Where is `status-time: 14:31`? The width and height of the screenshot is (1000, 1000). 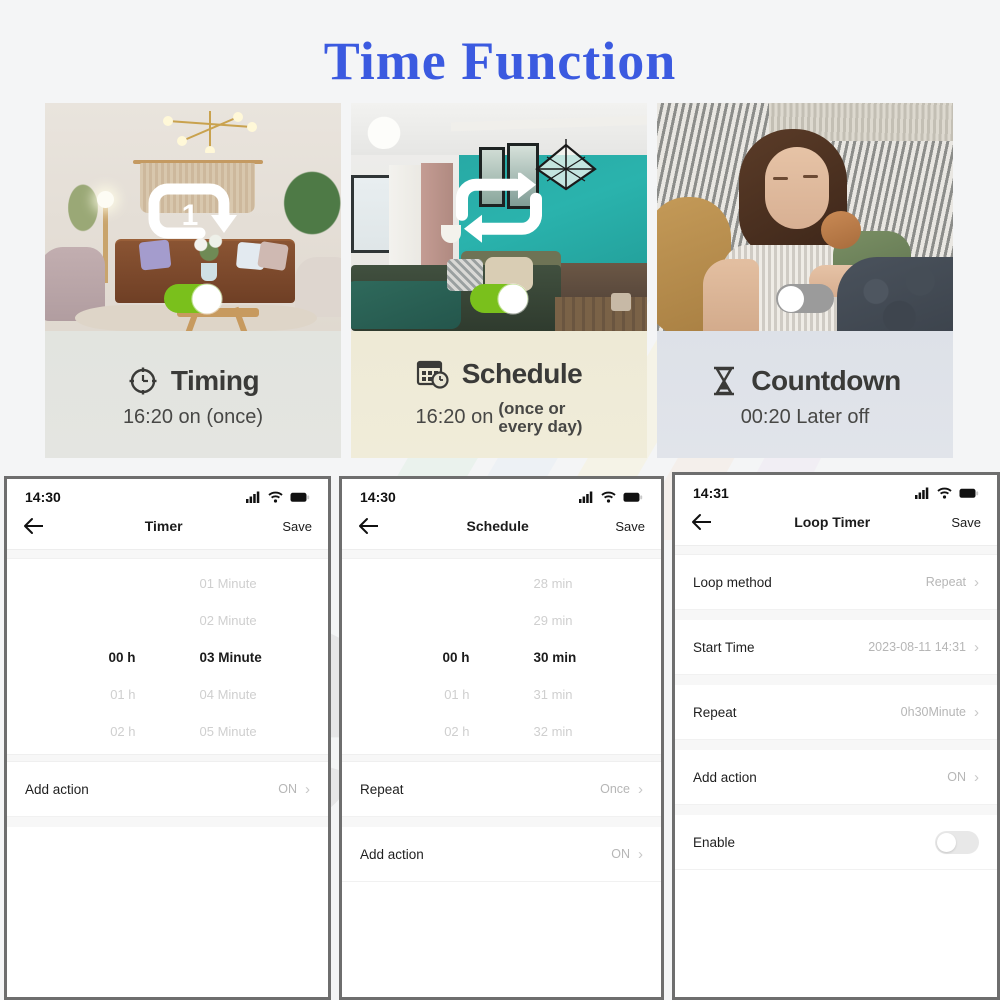 status-time: 14:31 is located at coordinates (711, 493).